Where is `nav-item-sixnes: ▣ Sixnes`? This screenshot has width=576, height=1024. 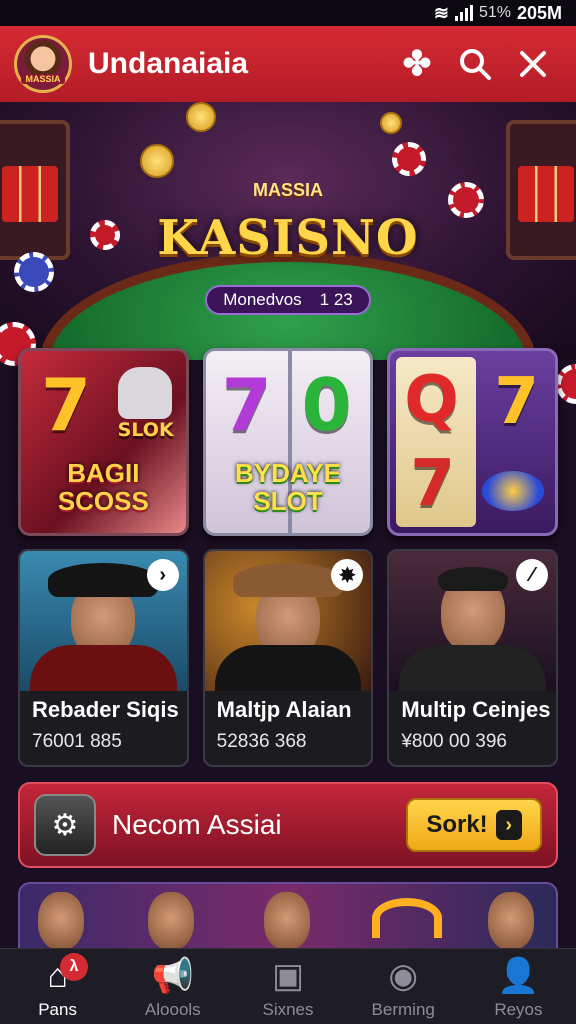 nav-item-sixnes: ▣ Sixnes is located at coordinates (287, 986).